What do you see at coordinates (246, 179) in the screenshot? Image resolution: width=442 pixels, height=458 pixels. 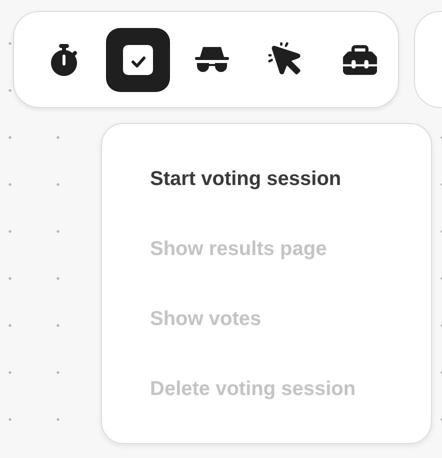 I see `menu-item: Start voting session` at bounding box center [246, 179].